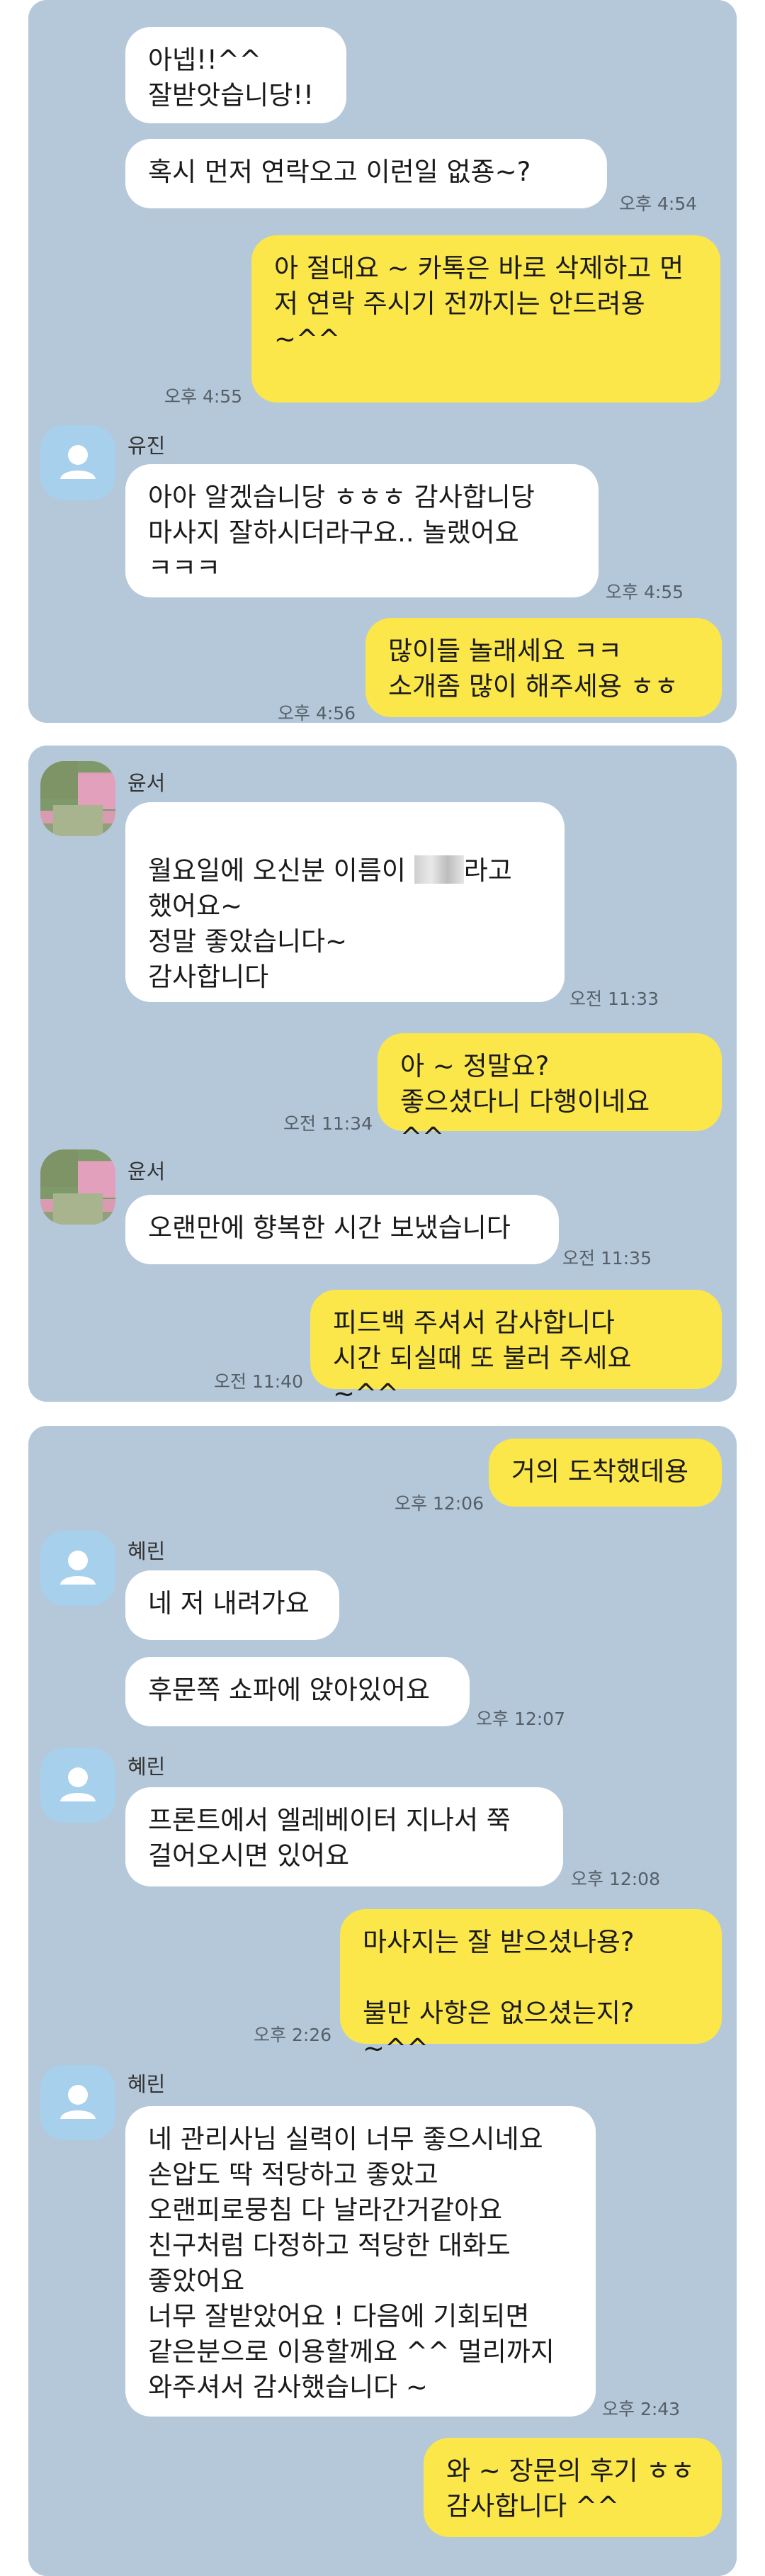 The image size is (765, 2576). Describe the element at coordinates (659, 203) in the screenshot. I see `message-time: 오후 4:54` at that location.